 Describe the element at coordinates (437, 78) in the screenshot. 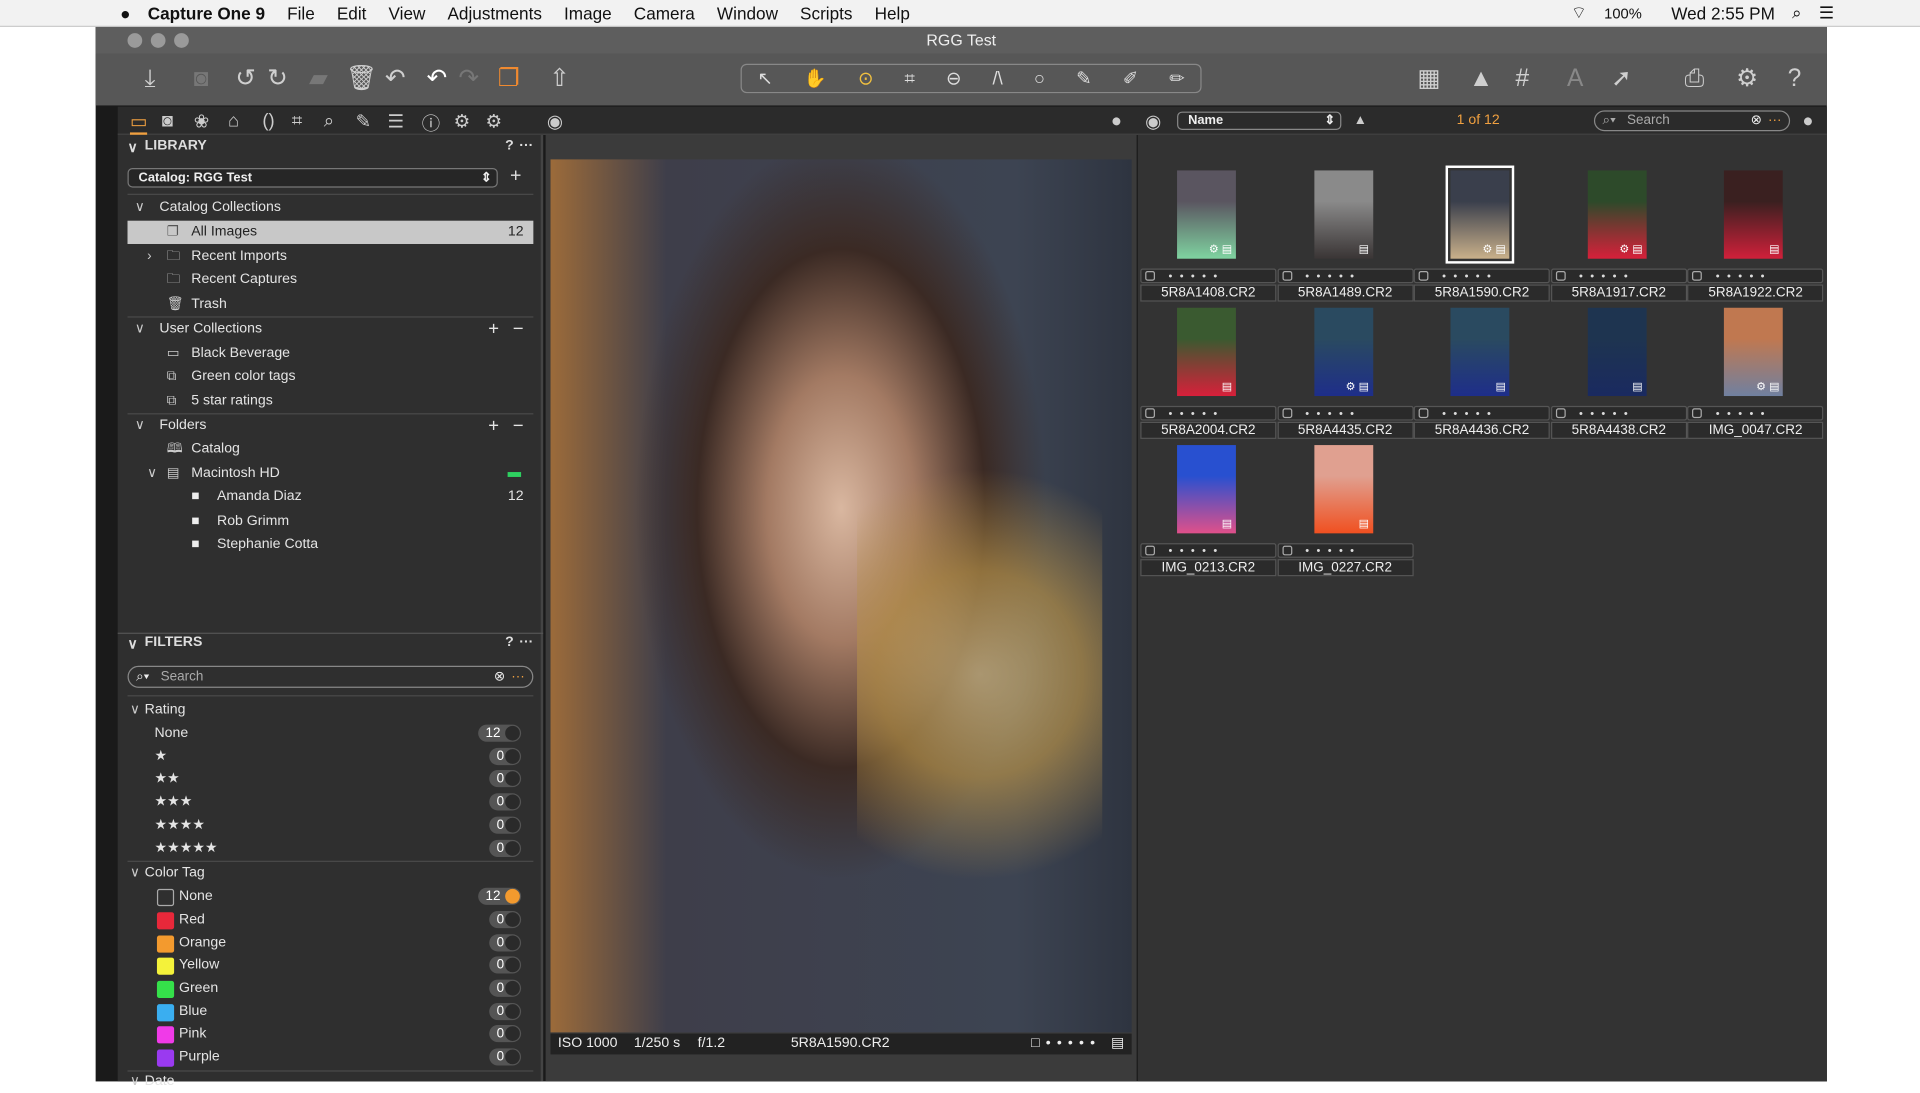

I see `undo-icon: ↶` at that location.